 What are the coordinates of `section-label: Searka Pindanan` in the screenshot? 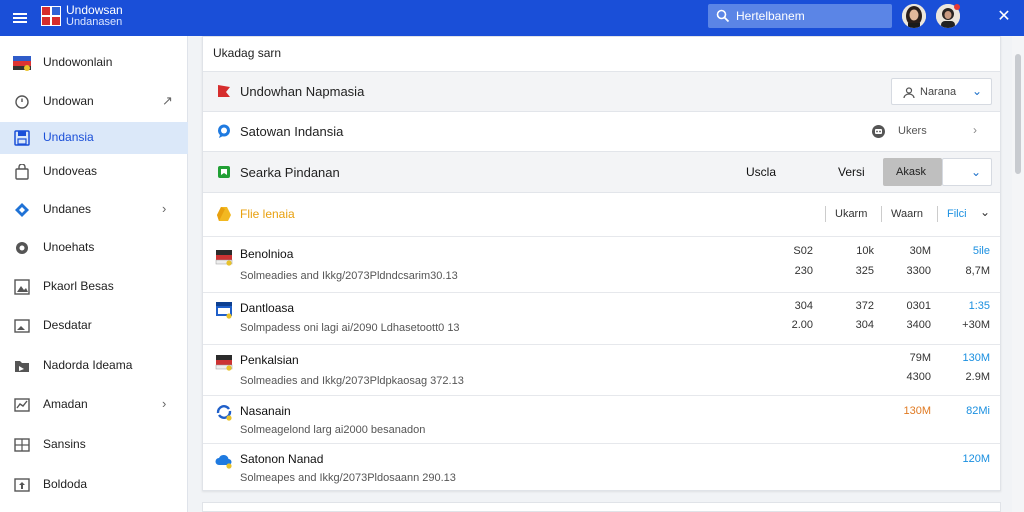 It's located at (290, 172).